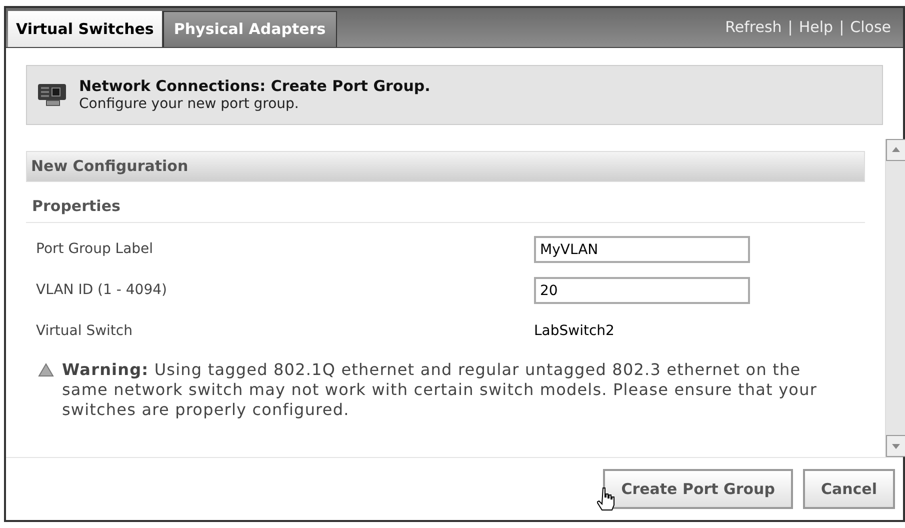  I want to click on field-label: Port Group Label, so click(94, 249).